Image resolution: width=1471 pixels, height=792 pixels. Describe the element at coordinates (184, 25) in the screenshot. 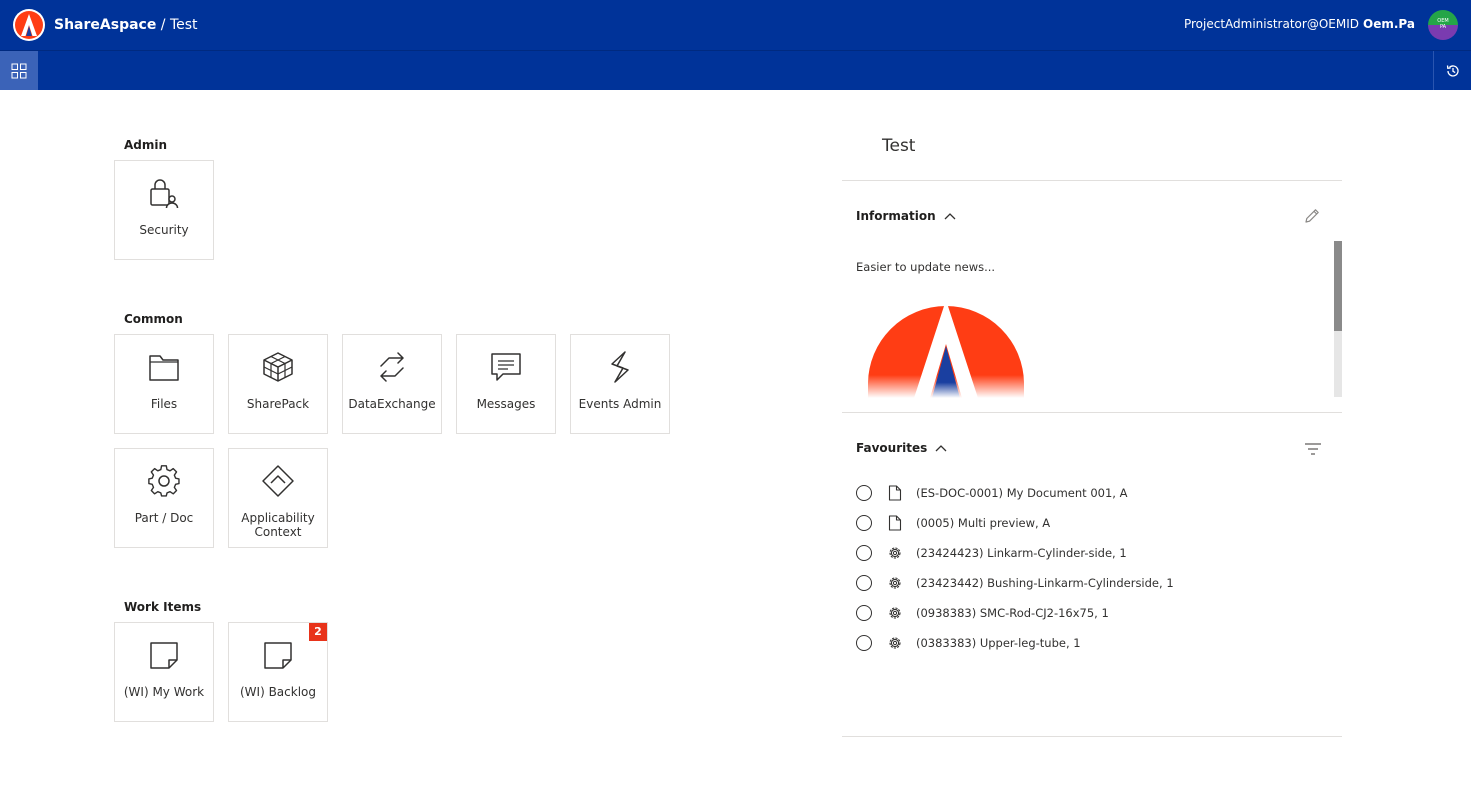

I see `project-name: Test` at that location.